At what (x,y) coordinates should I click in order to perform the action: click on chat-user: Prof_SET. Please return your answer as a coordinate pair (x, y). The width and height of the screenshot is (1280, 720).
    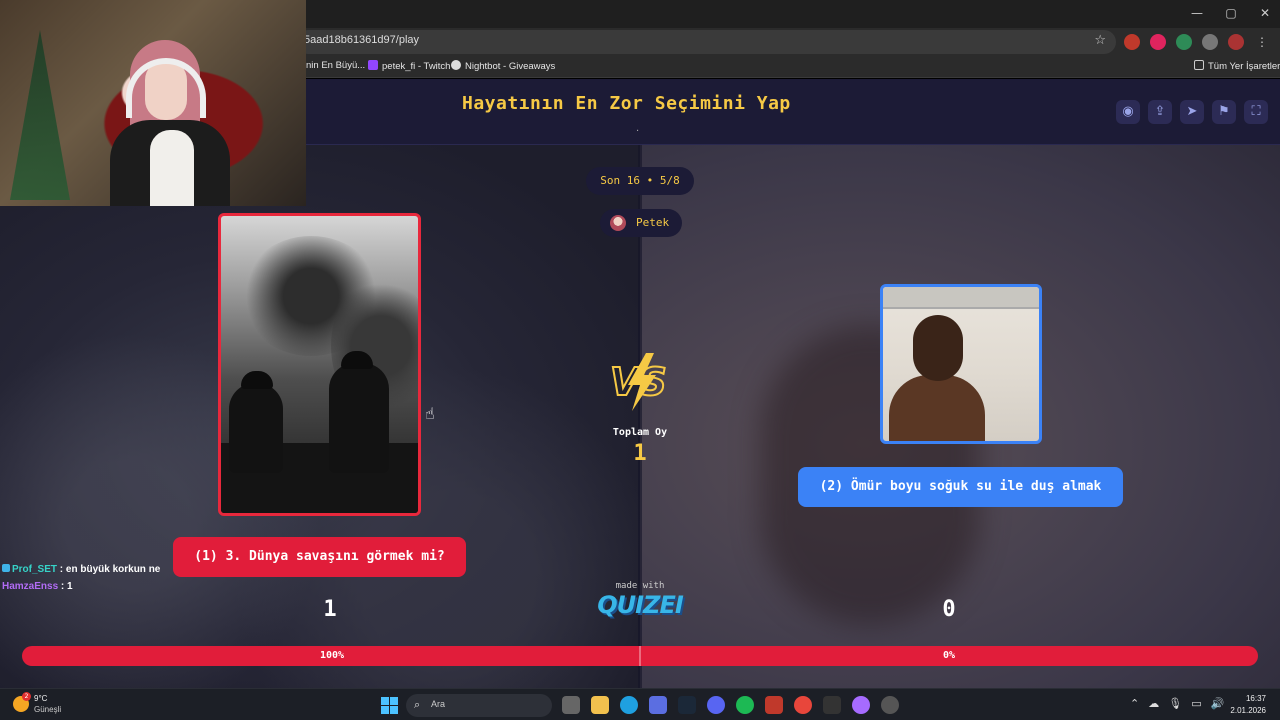
    Looking at the image, I should click on (35, 569).